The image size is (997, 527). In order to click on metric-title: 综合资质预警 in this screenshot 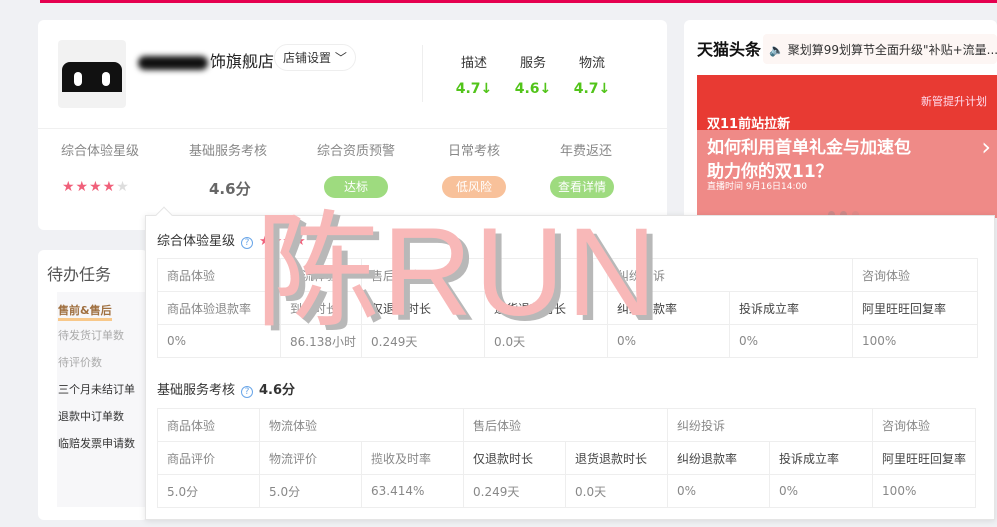, I will do `click(356, 149)`.